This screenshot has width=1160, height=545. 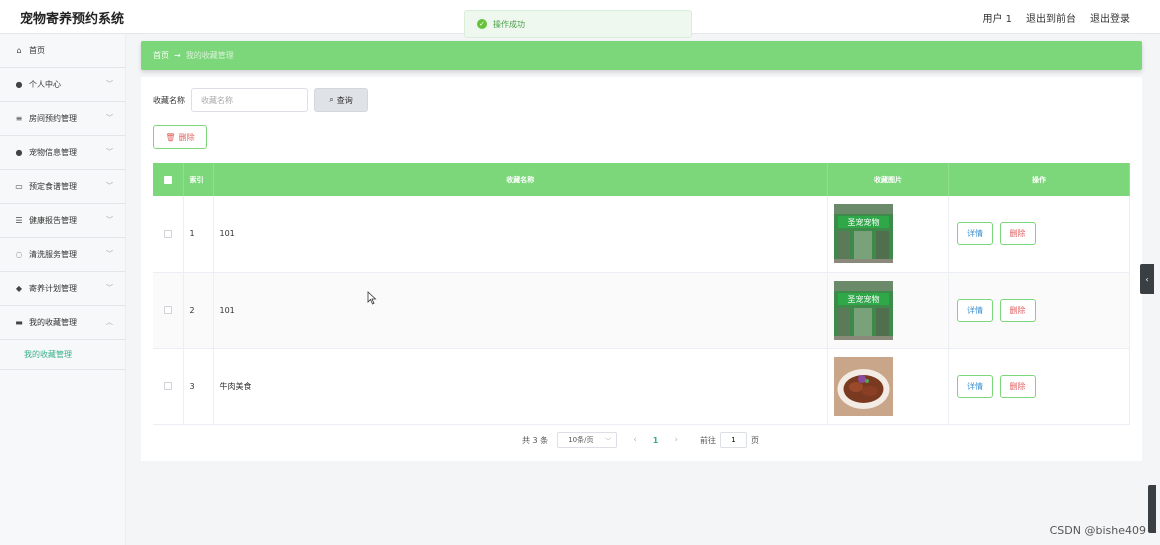 I want to click on list-icon: ≡, so click(x=19, y=118).